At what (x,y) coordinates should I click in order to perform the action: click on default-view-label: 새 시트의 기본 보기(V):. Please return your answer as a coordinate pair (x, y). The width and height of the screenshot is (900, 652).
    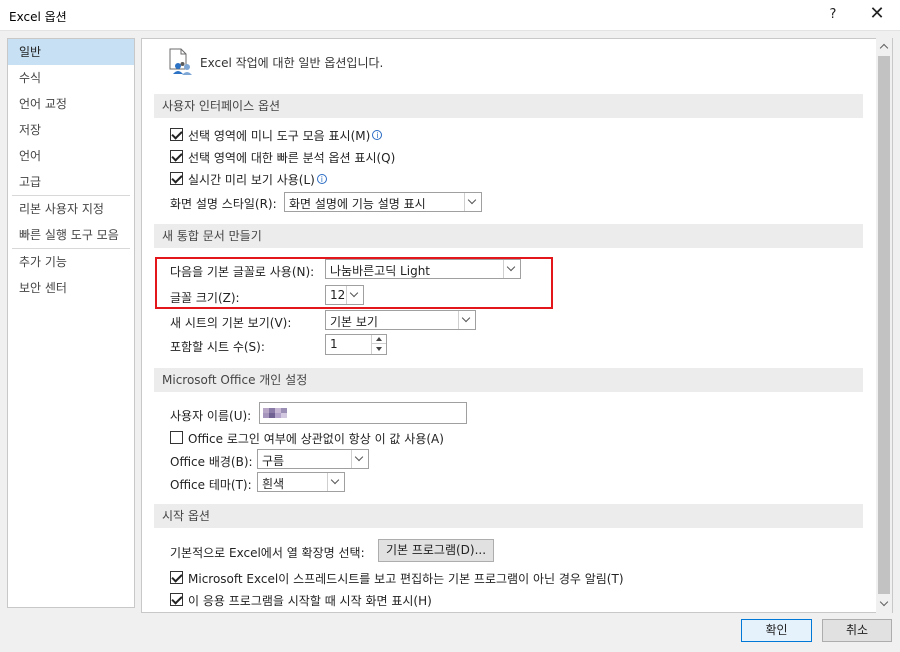
    Looking at the image, I should click on (231, 323).